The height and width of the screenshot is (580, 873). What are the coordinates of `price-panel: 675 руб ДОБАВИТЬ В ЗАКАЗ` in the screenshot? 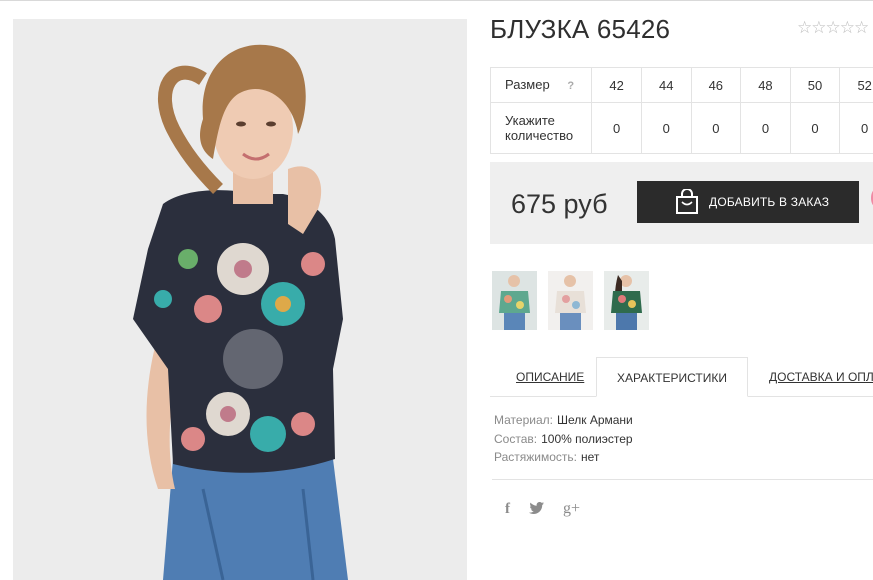 It's located at (681, 203).